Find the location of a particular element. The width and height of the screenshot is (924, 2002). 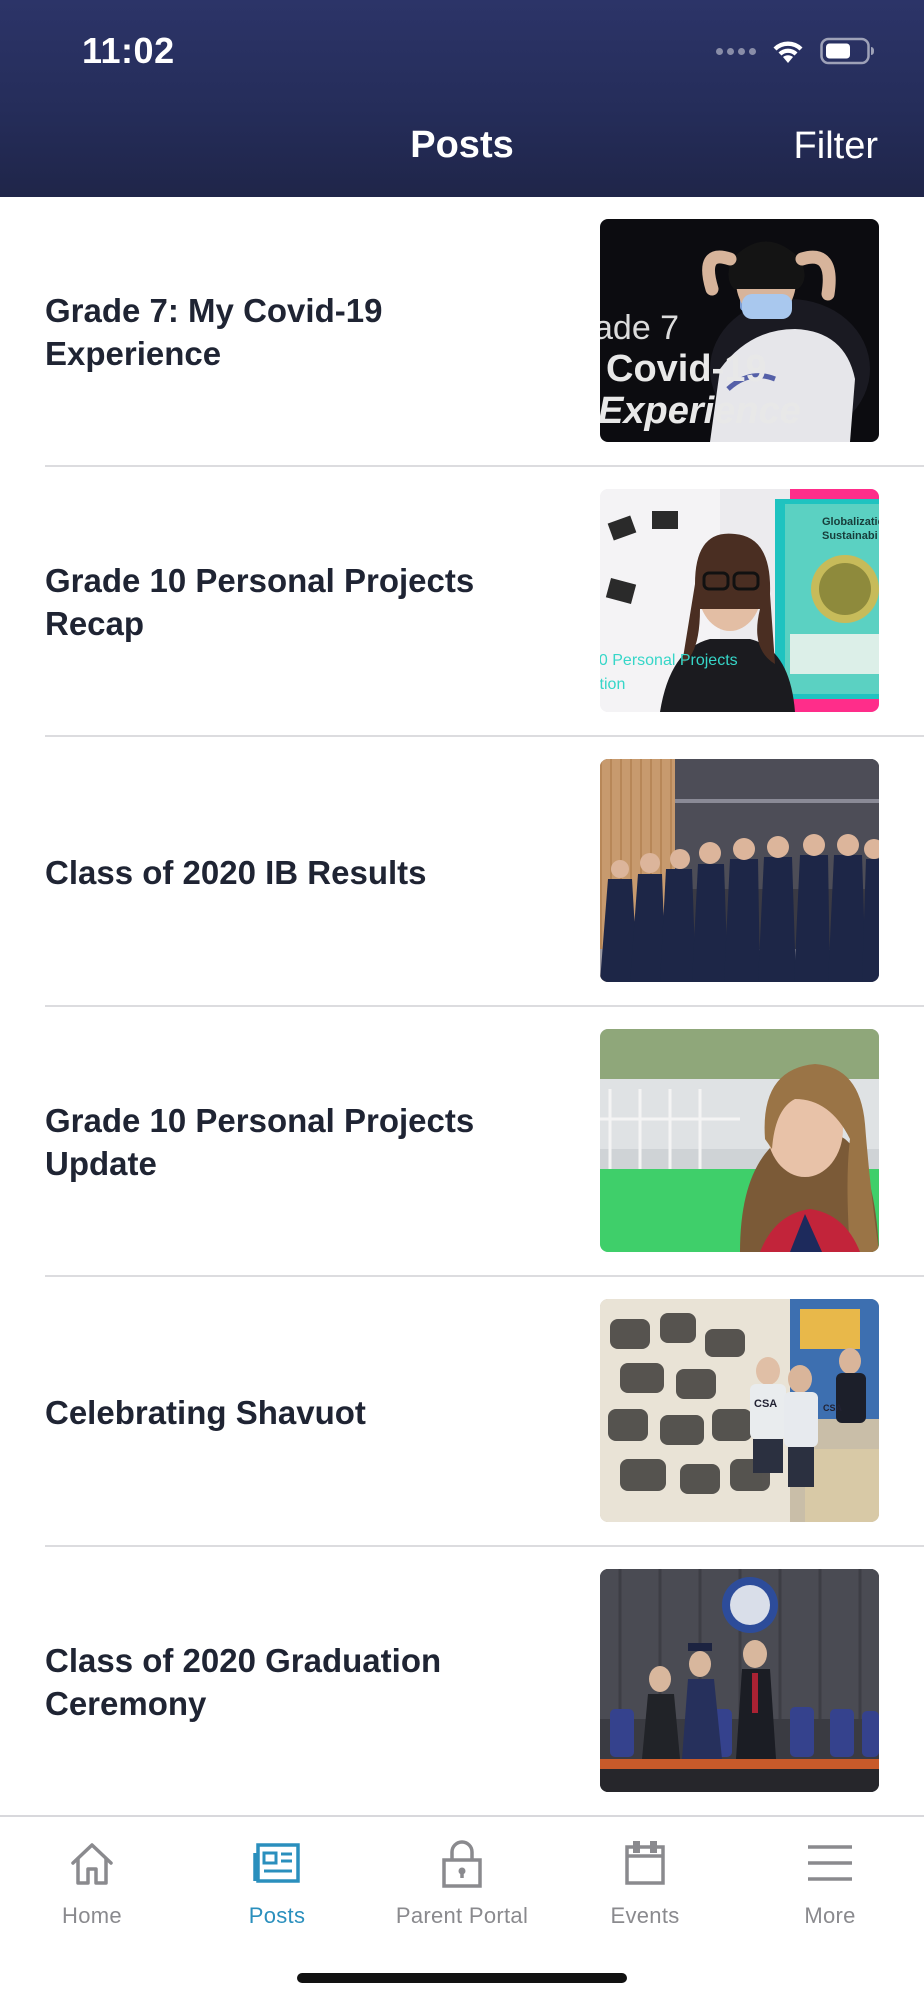

tab-label: Posts is located at coordinates (277, 1915).